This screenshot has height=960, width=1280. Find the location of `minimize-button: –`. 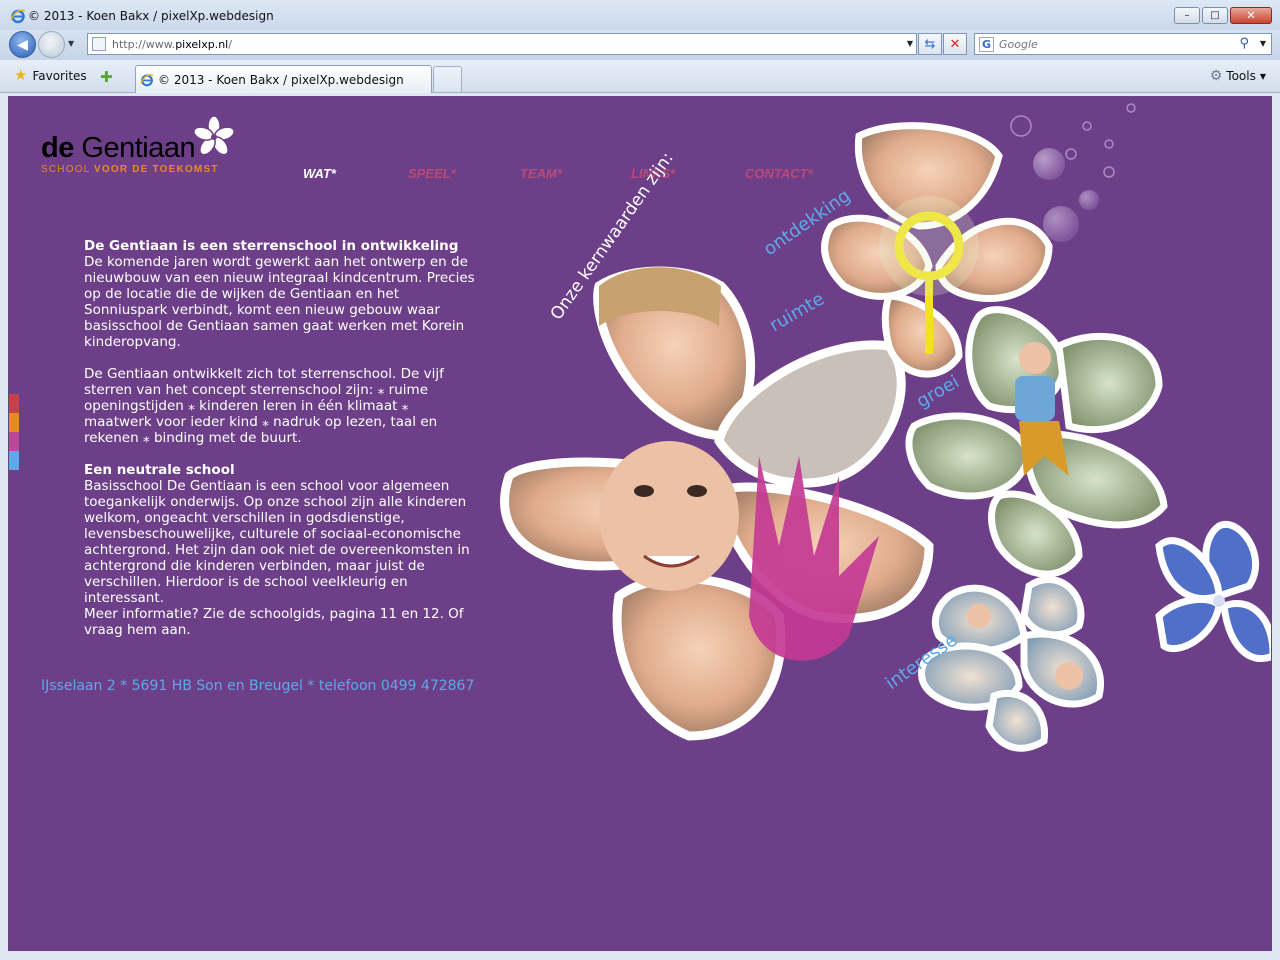

minimize-button: – is located at coordinates (1187, 15).